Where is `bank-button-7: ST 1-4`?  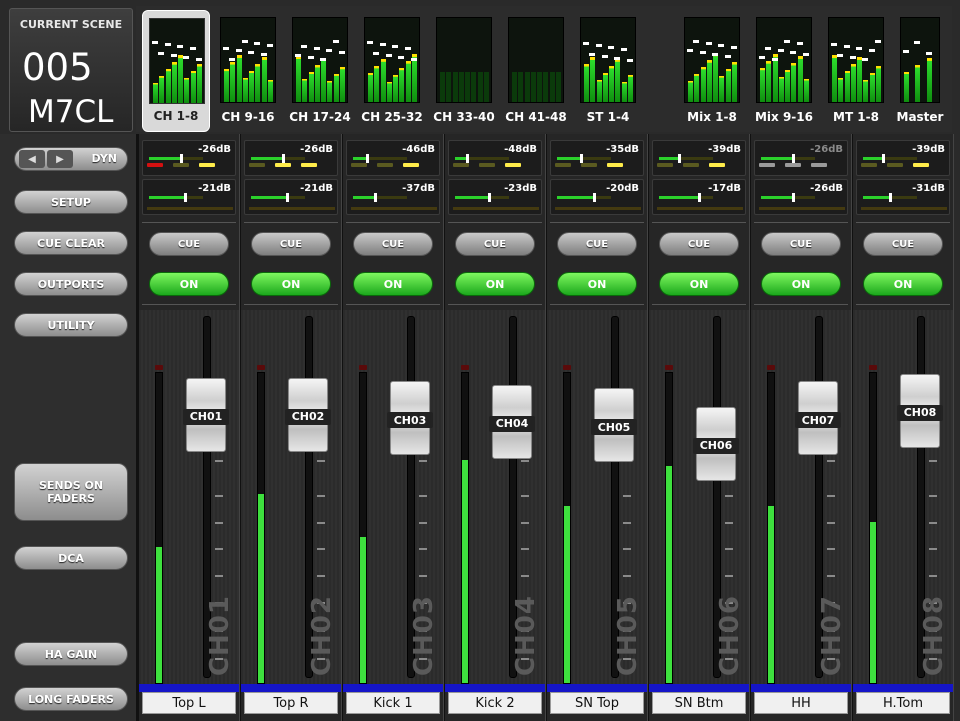 bank-button-7: ST 1-4 is located at coordinates (608, 71).